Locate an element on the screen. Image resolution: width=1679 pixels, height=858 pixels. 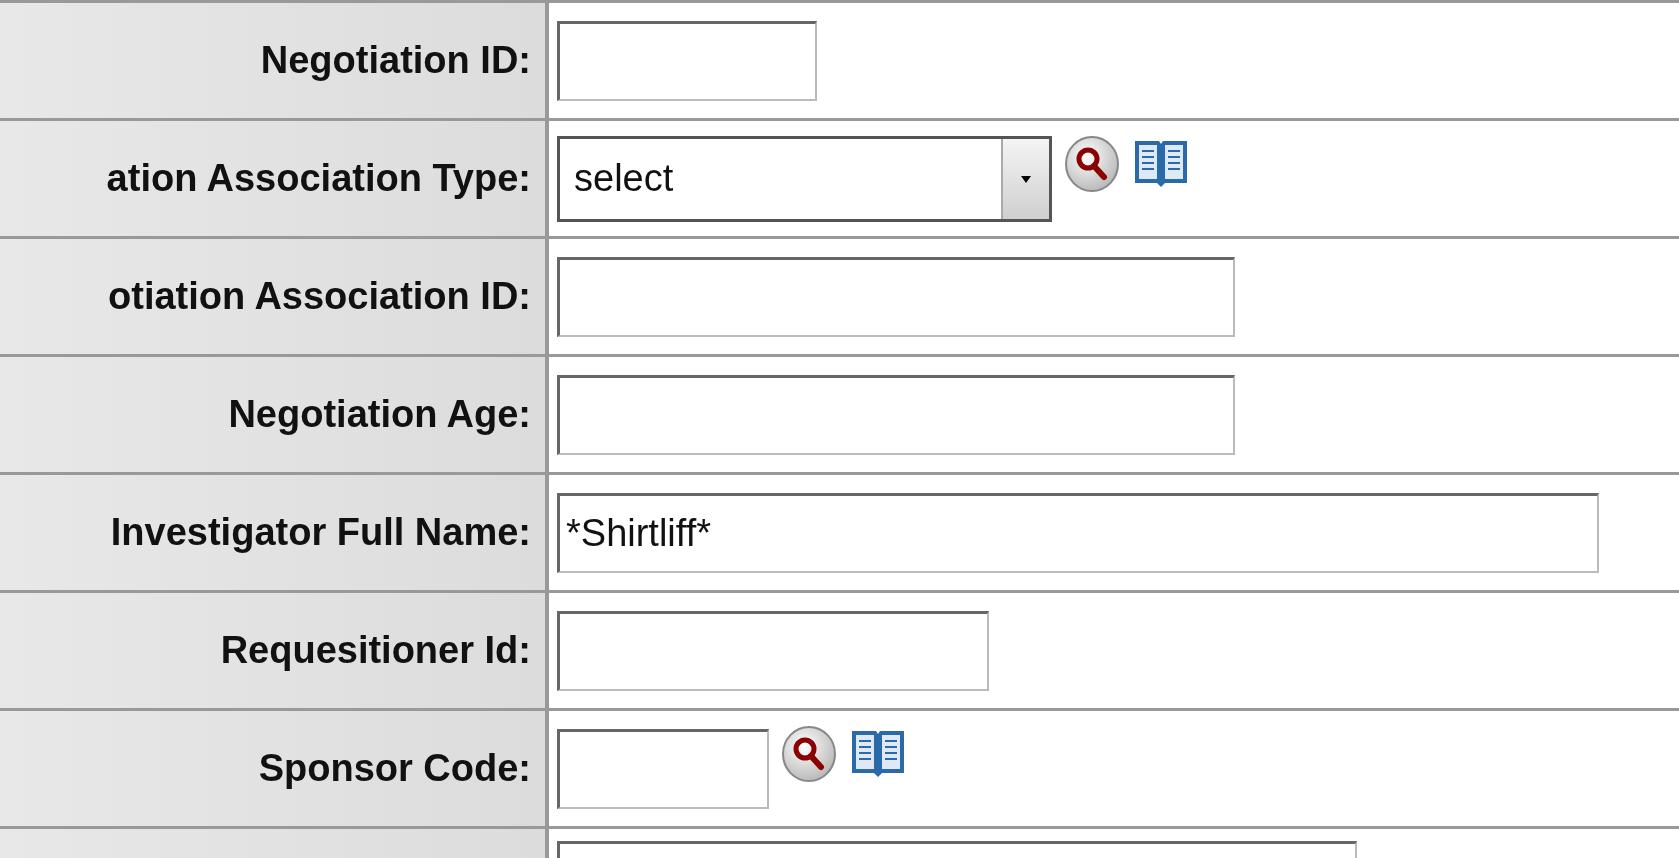
field-label: Negotiation Age: is located at coordinates (379, 414).